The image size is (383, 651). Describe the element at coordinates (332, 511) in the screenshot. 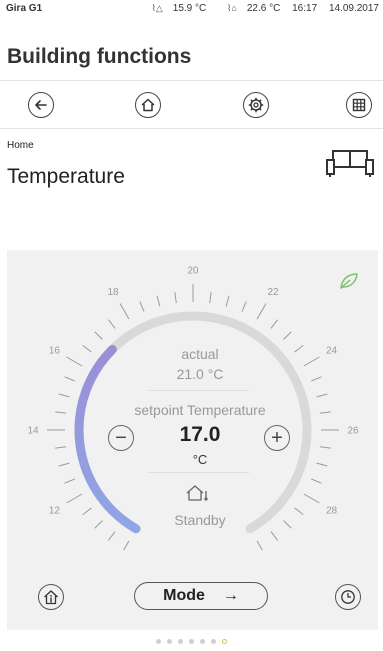

I see `scale-label: 28` at that location.